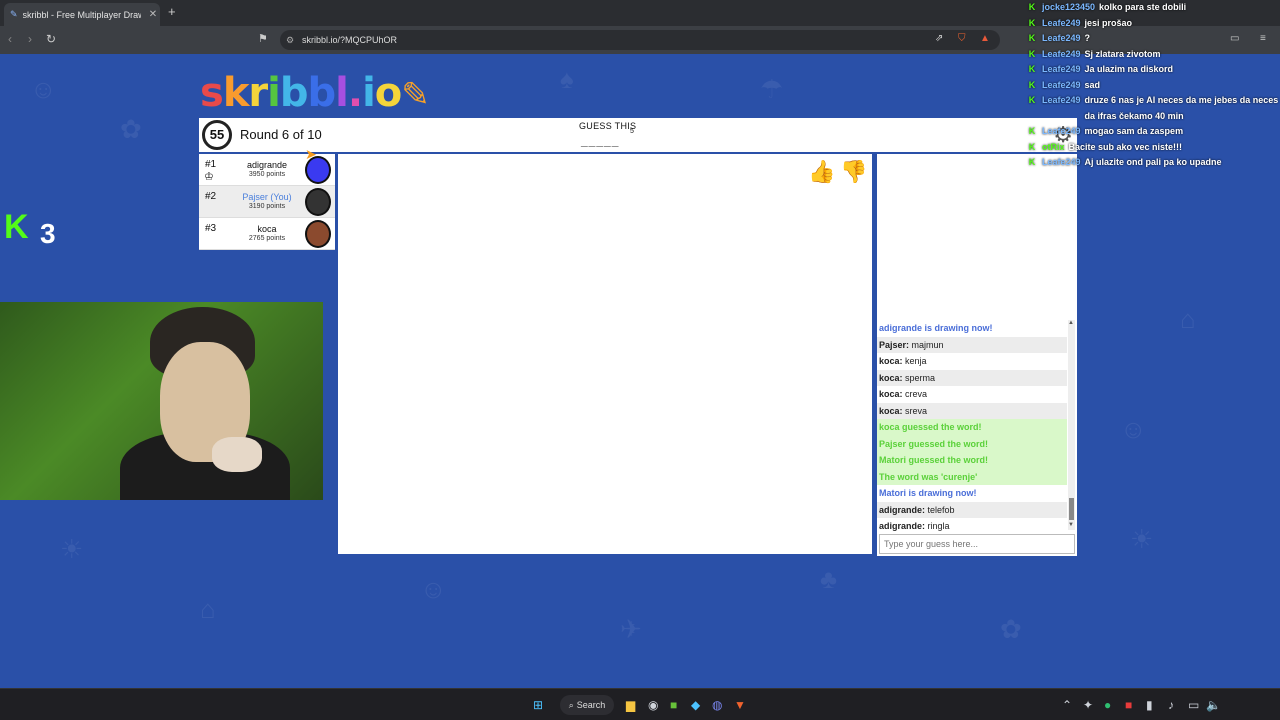  What do you see at coordinates (281, 134) in the screenshot?
I see `round-label: Round 6 of 10` at bounding box center [281, 134].